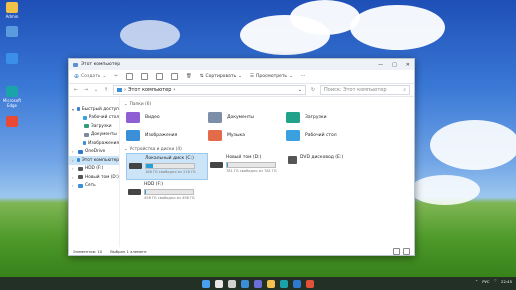 The width and height of the screenshot is (516, 290). What do you see at coordinates (236, 135) in the screenshot?
I see `folder-label: Музыка` at bounding box center [236, 135].